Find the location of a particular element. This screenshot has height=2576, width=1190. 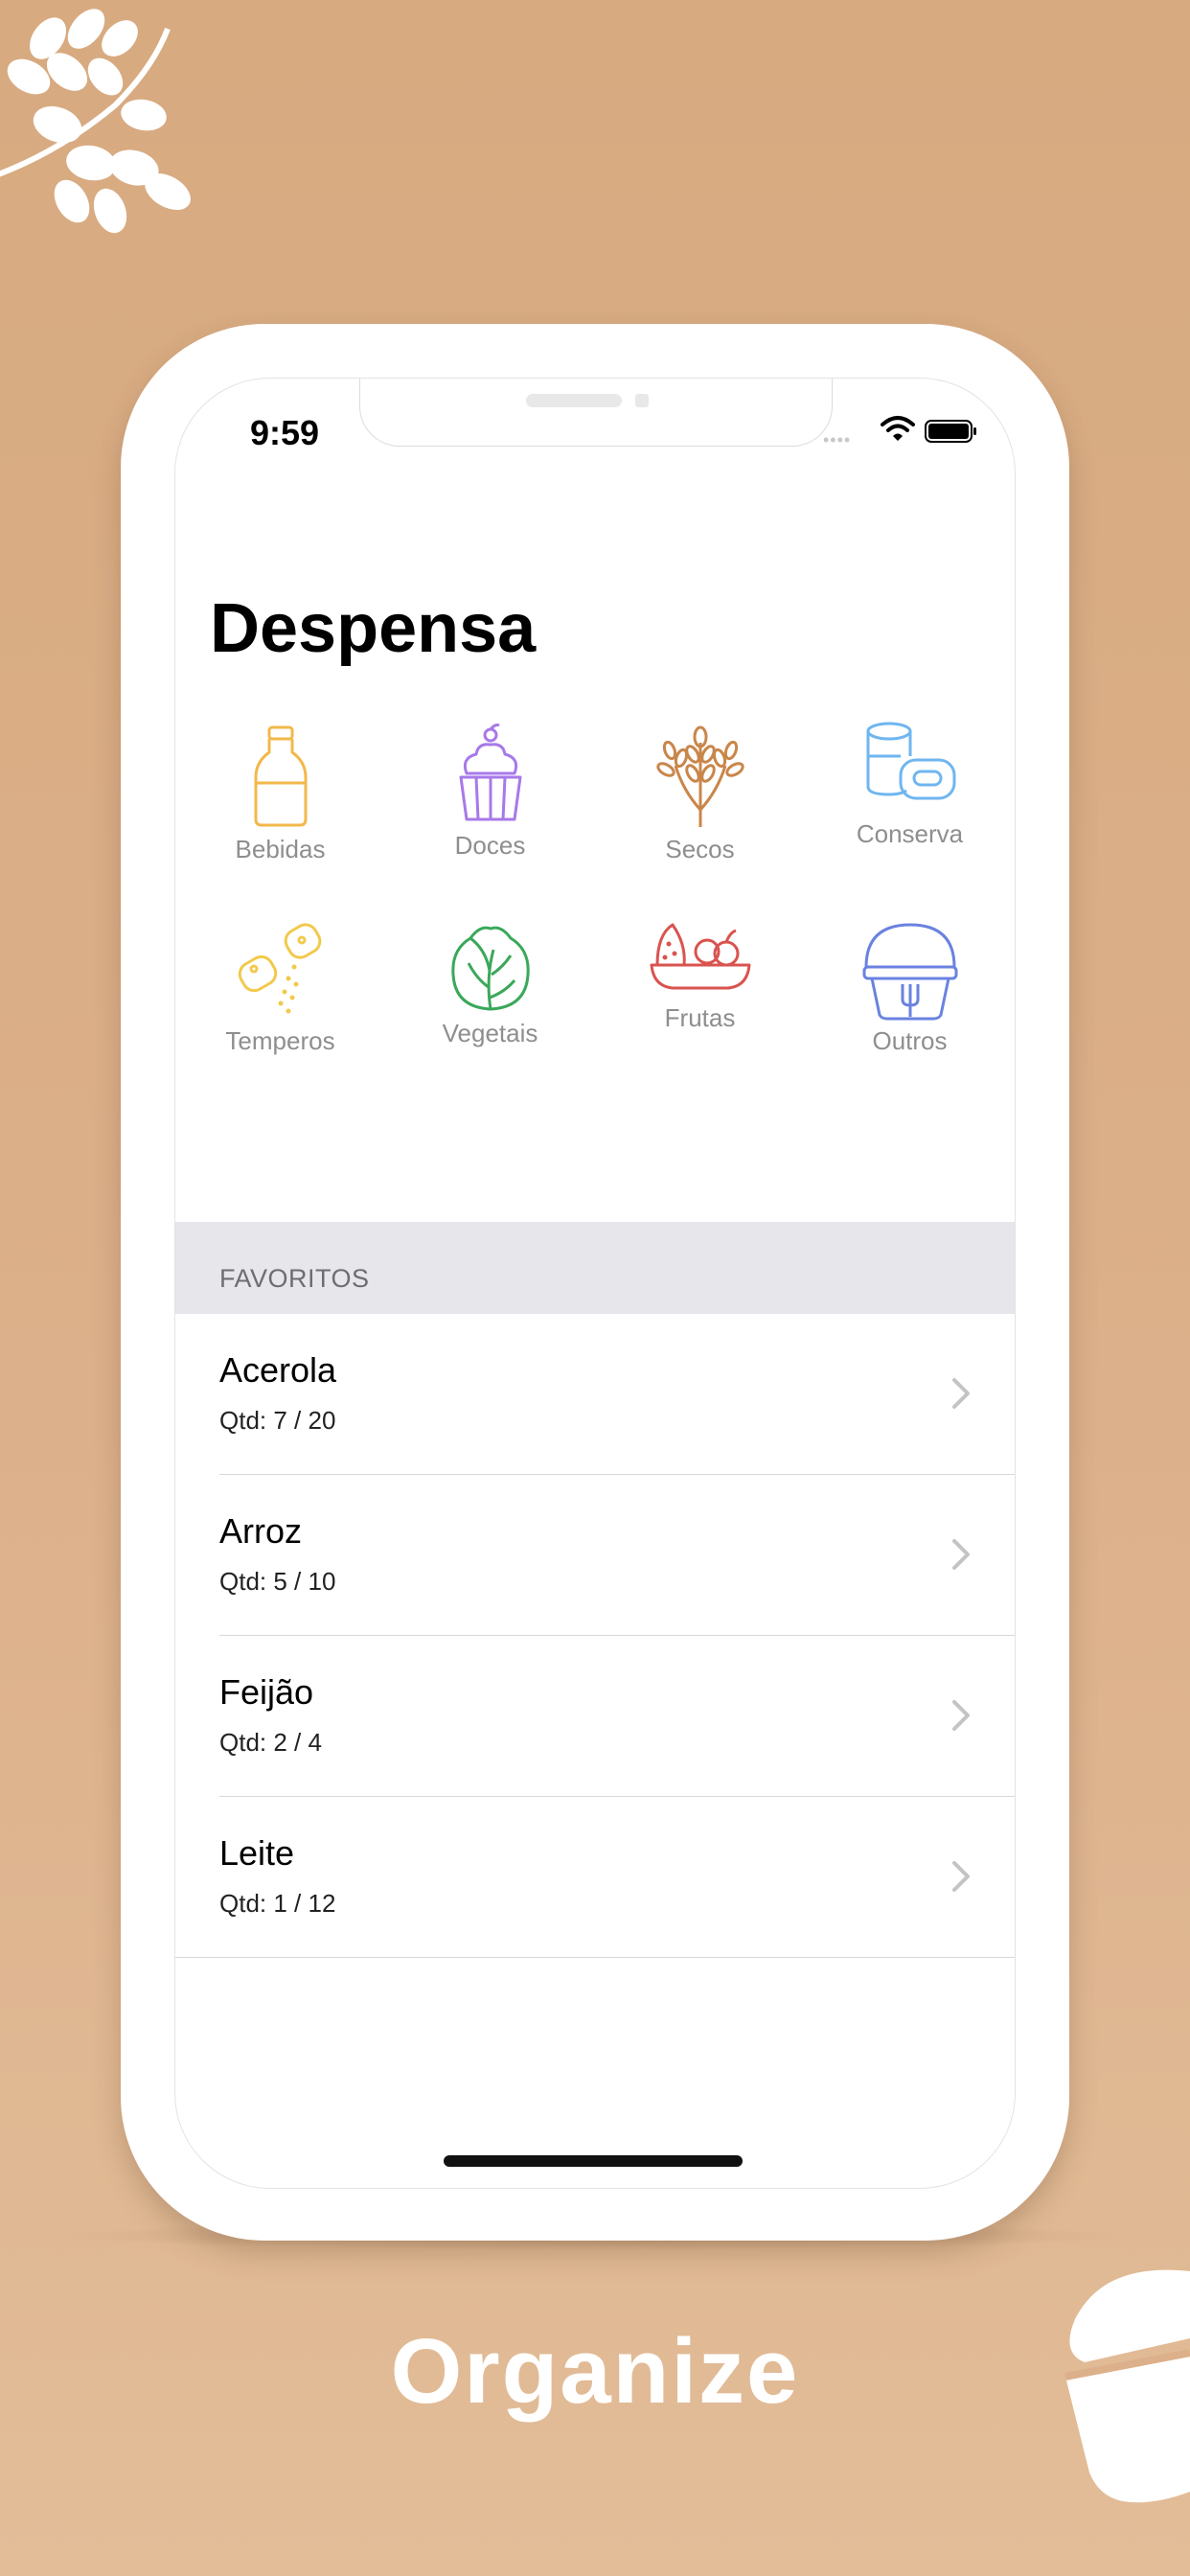

list-item: Feijão Qtd: 2 / 4 is located at coordinates (595, 1716).